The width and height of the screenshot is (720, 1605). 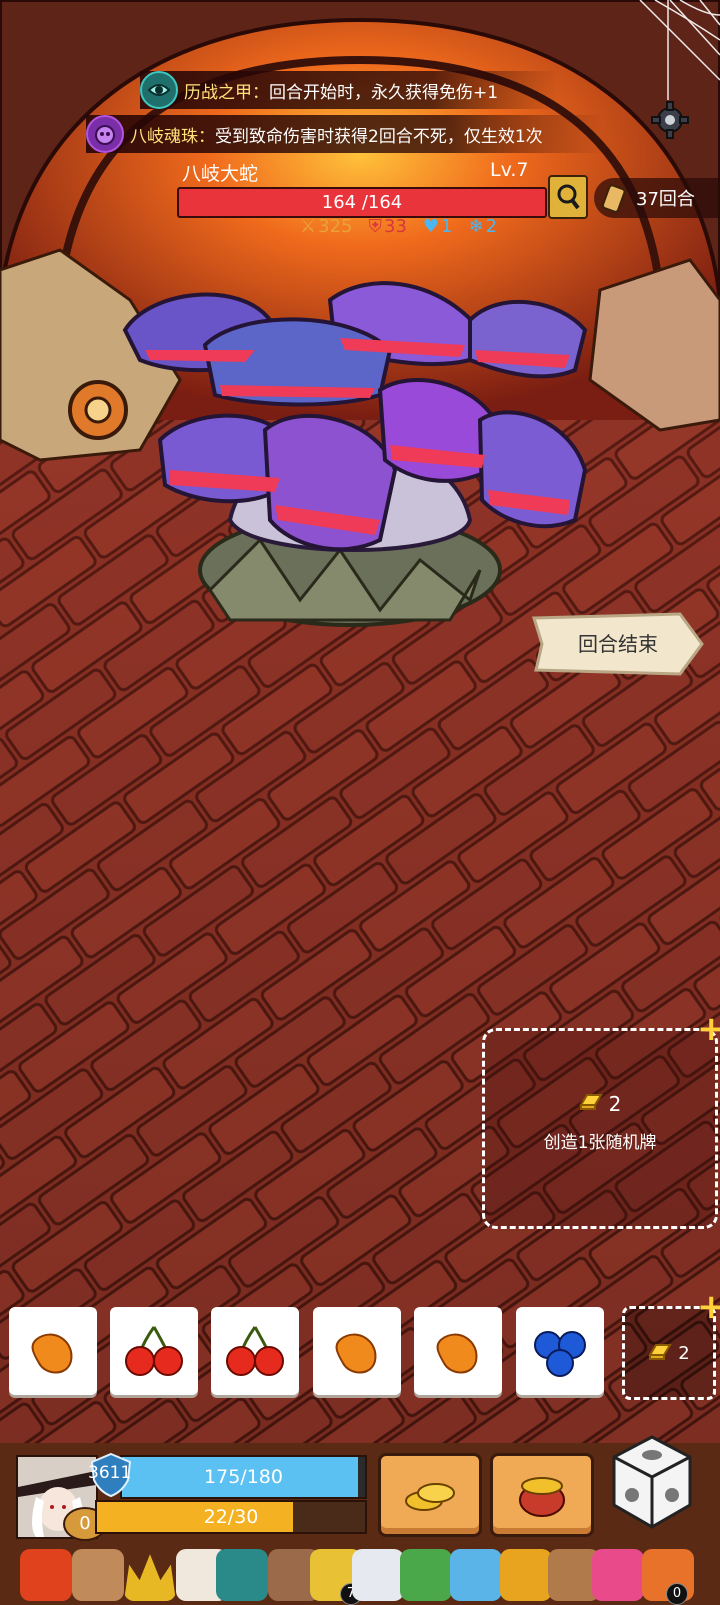 I want to click on magnifier-icon, so click(x=568, y=197).